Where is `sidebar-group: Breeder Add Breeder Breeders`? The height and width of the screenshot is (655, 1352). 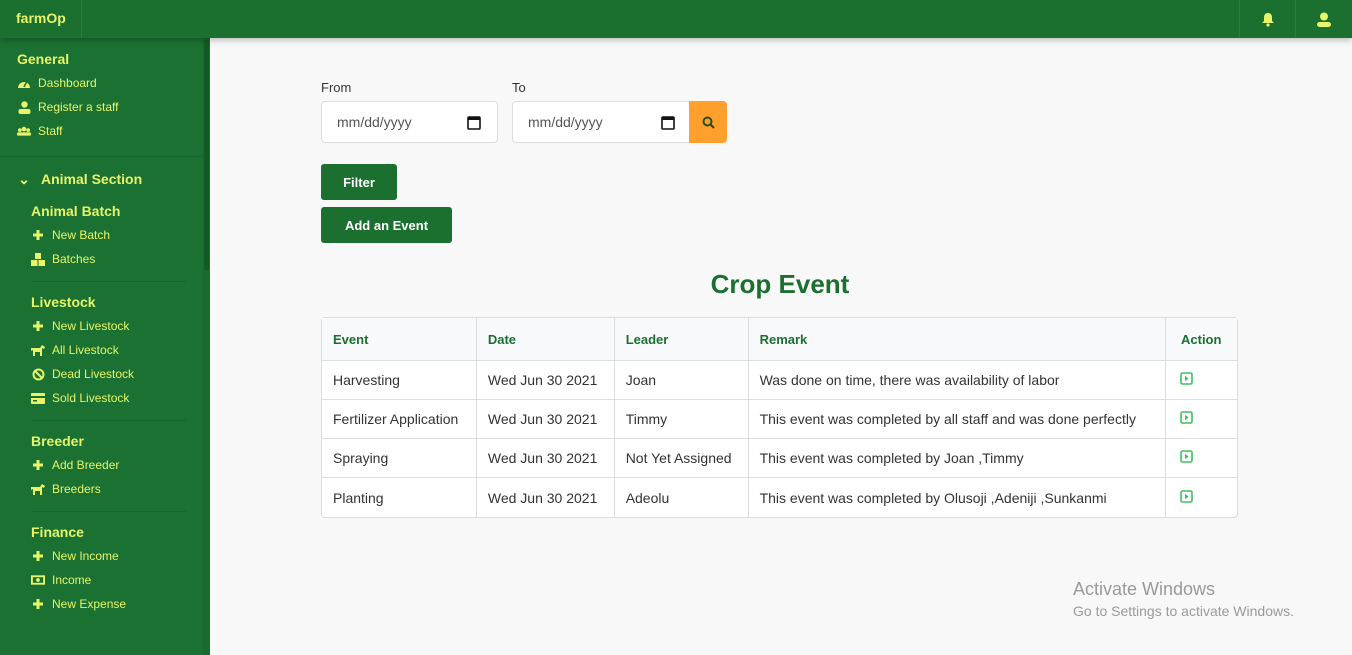
sidebar-group: Breeder Add Breeder Breeders is located at coordinates (105, 467).